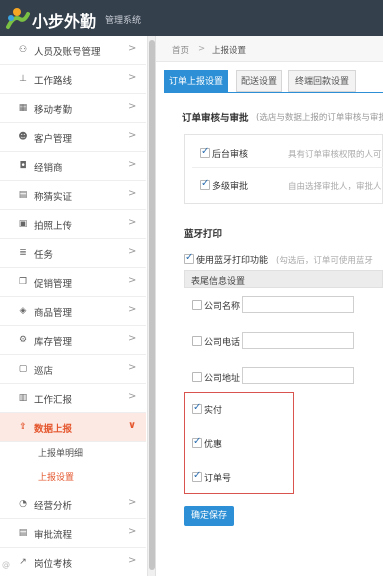 The height and width of the screenshot is (576, 383). I want to click on sidebar-item-label: 岗位考核, so click(53, 564).